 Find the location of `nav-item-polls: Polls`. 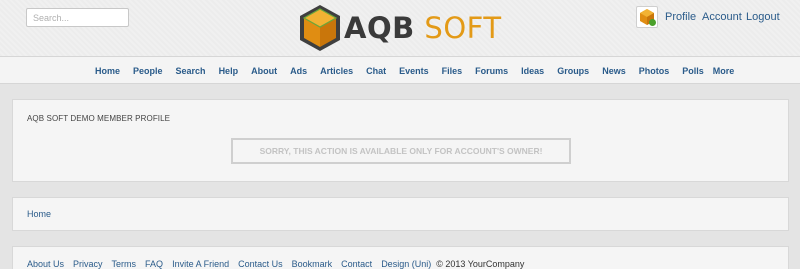

nav-item-polls: Polls is located at coordinates (693, 71).